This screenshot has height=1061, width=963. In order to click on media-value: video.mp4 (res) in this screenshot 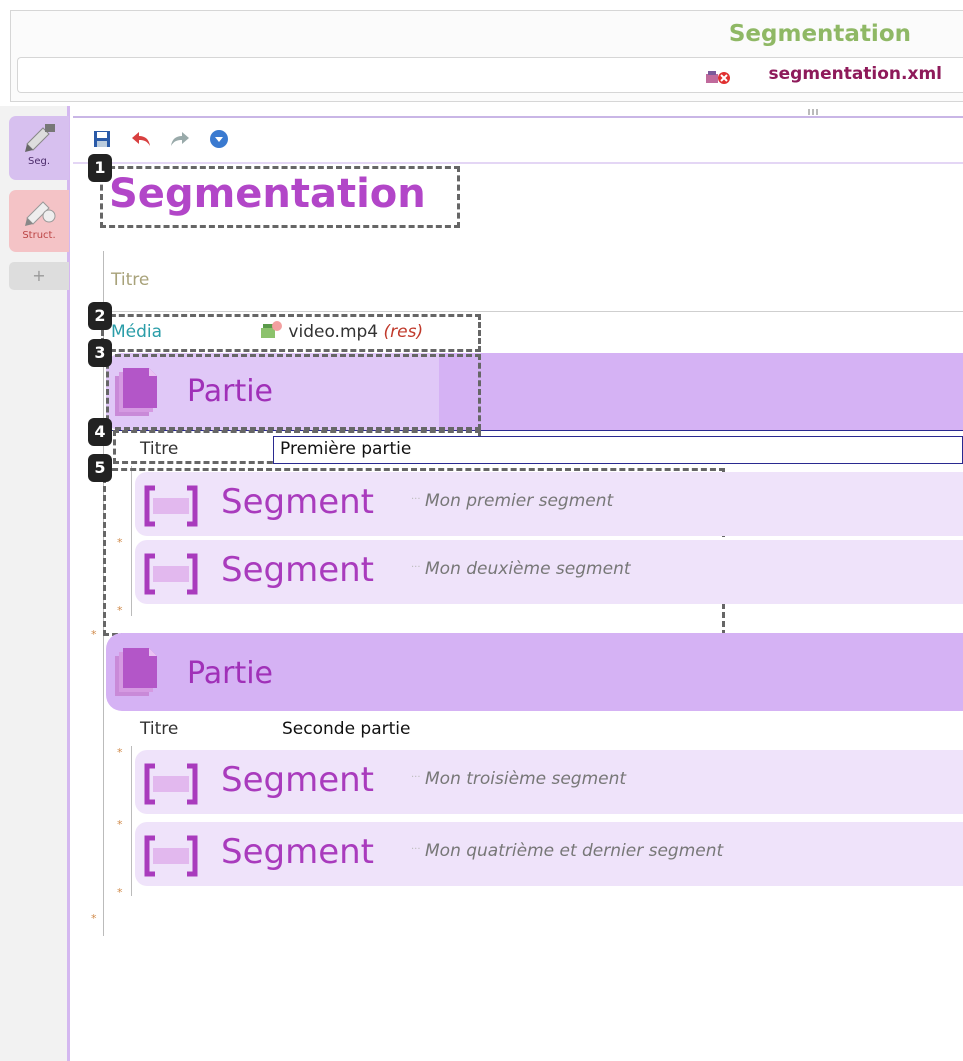, I will do `click(341, 331)`.